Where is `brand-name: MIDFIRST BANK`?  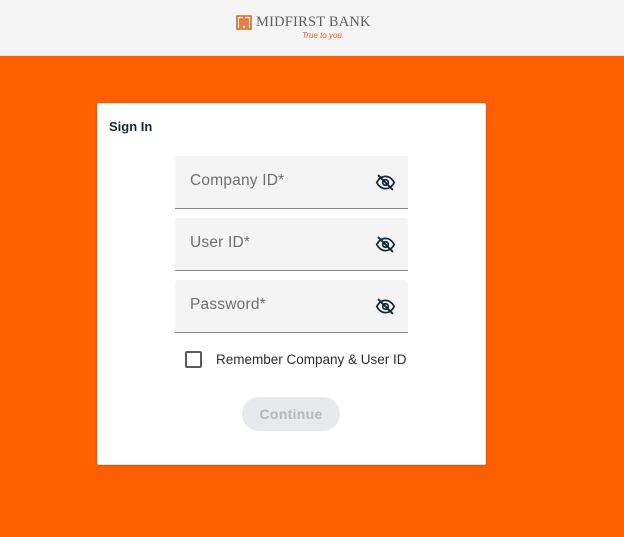
brand-name: MIDFIRST BANK is located at coordinates (313, 22).